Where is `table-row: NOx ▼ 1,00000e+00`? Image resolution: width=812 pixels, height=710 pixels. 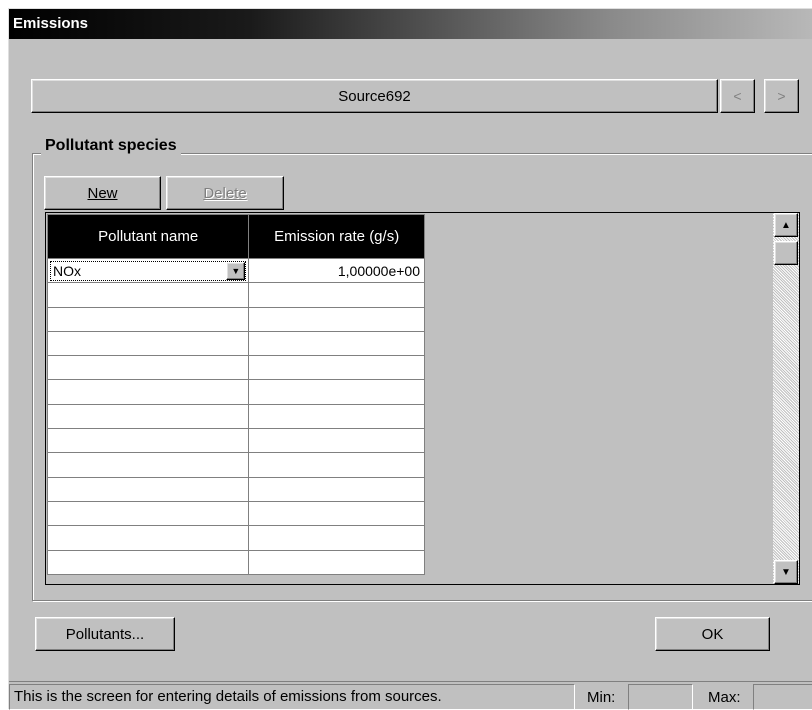 table-row: NOx ▼ 1,00000e+00 is located at coordinates (235, 270).